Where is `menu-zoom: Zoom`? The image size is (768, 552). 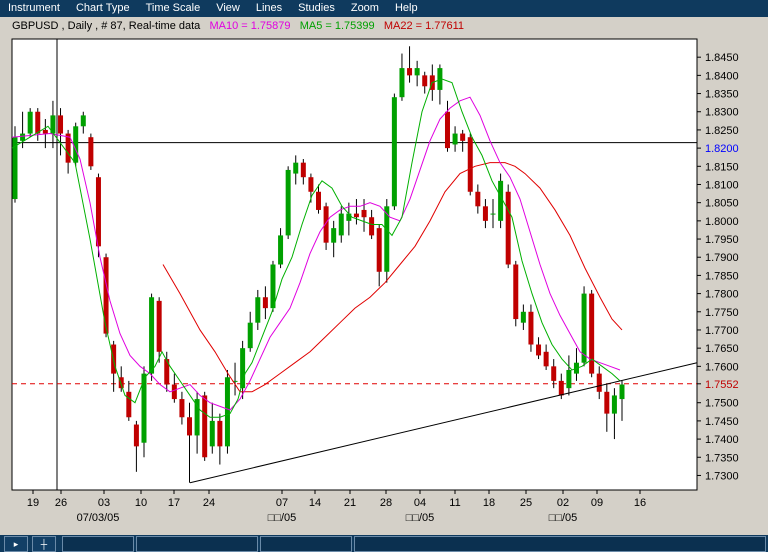
menu-zoom: Zoom is located at coordinates (365, 8).